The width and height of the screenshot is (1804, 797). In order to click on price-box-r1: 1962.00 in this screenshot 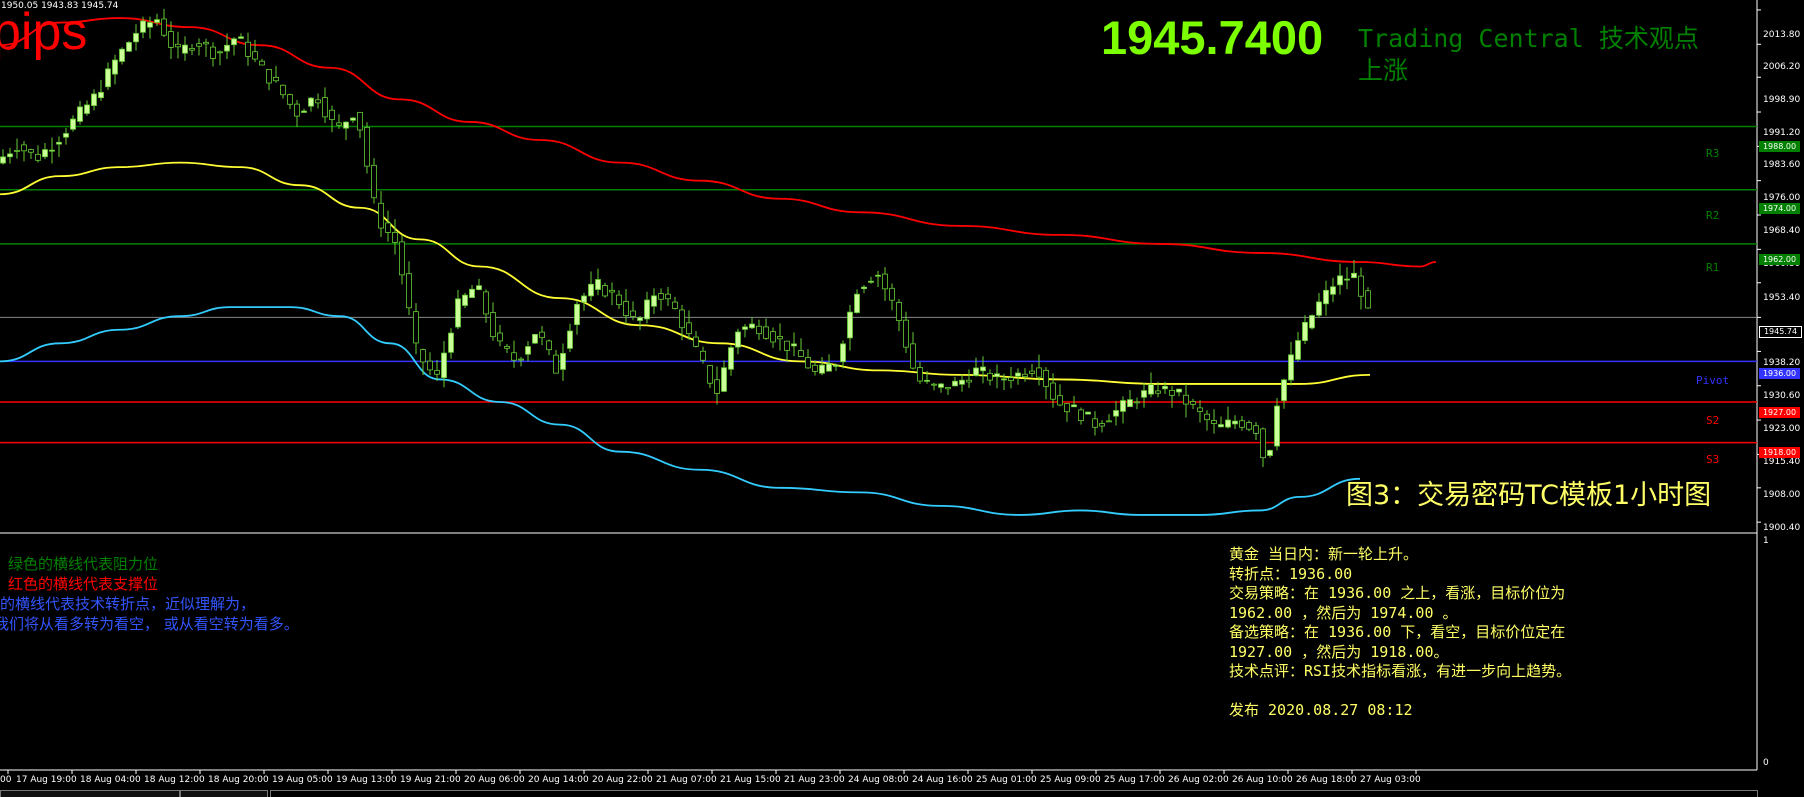, I will do `click(1779, 259)`.